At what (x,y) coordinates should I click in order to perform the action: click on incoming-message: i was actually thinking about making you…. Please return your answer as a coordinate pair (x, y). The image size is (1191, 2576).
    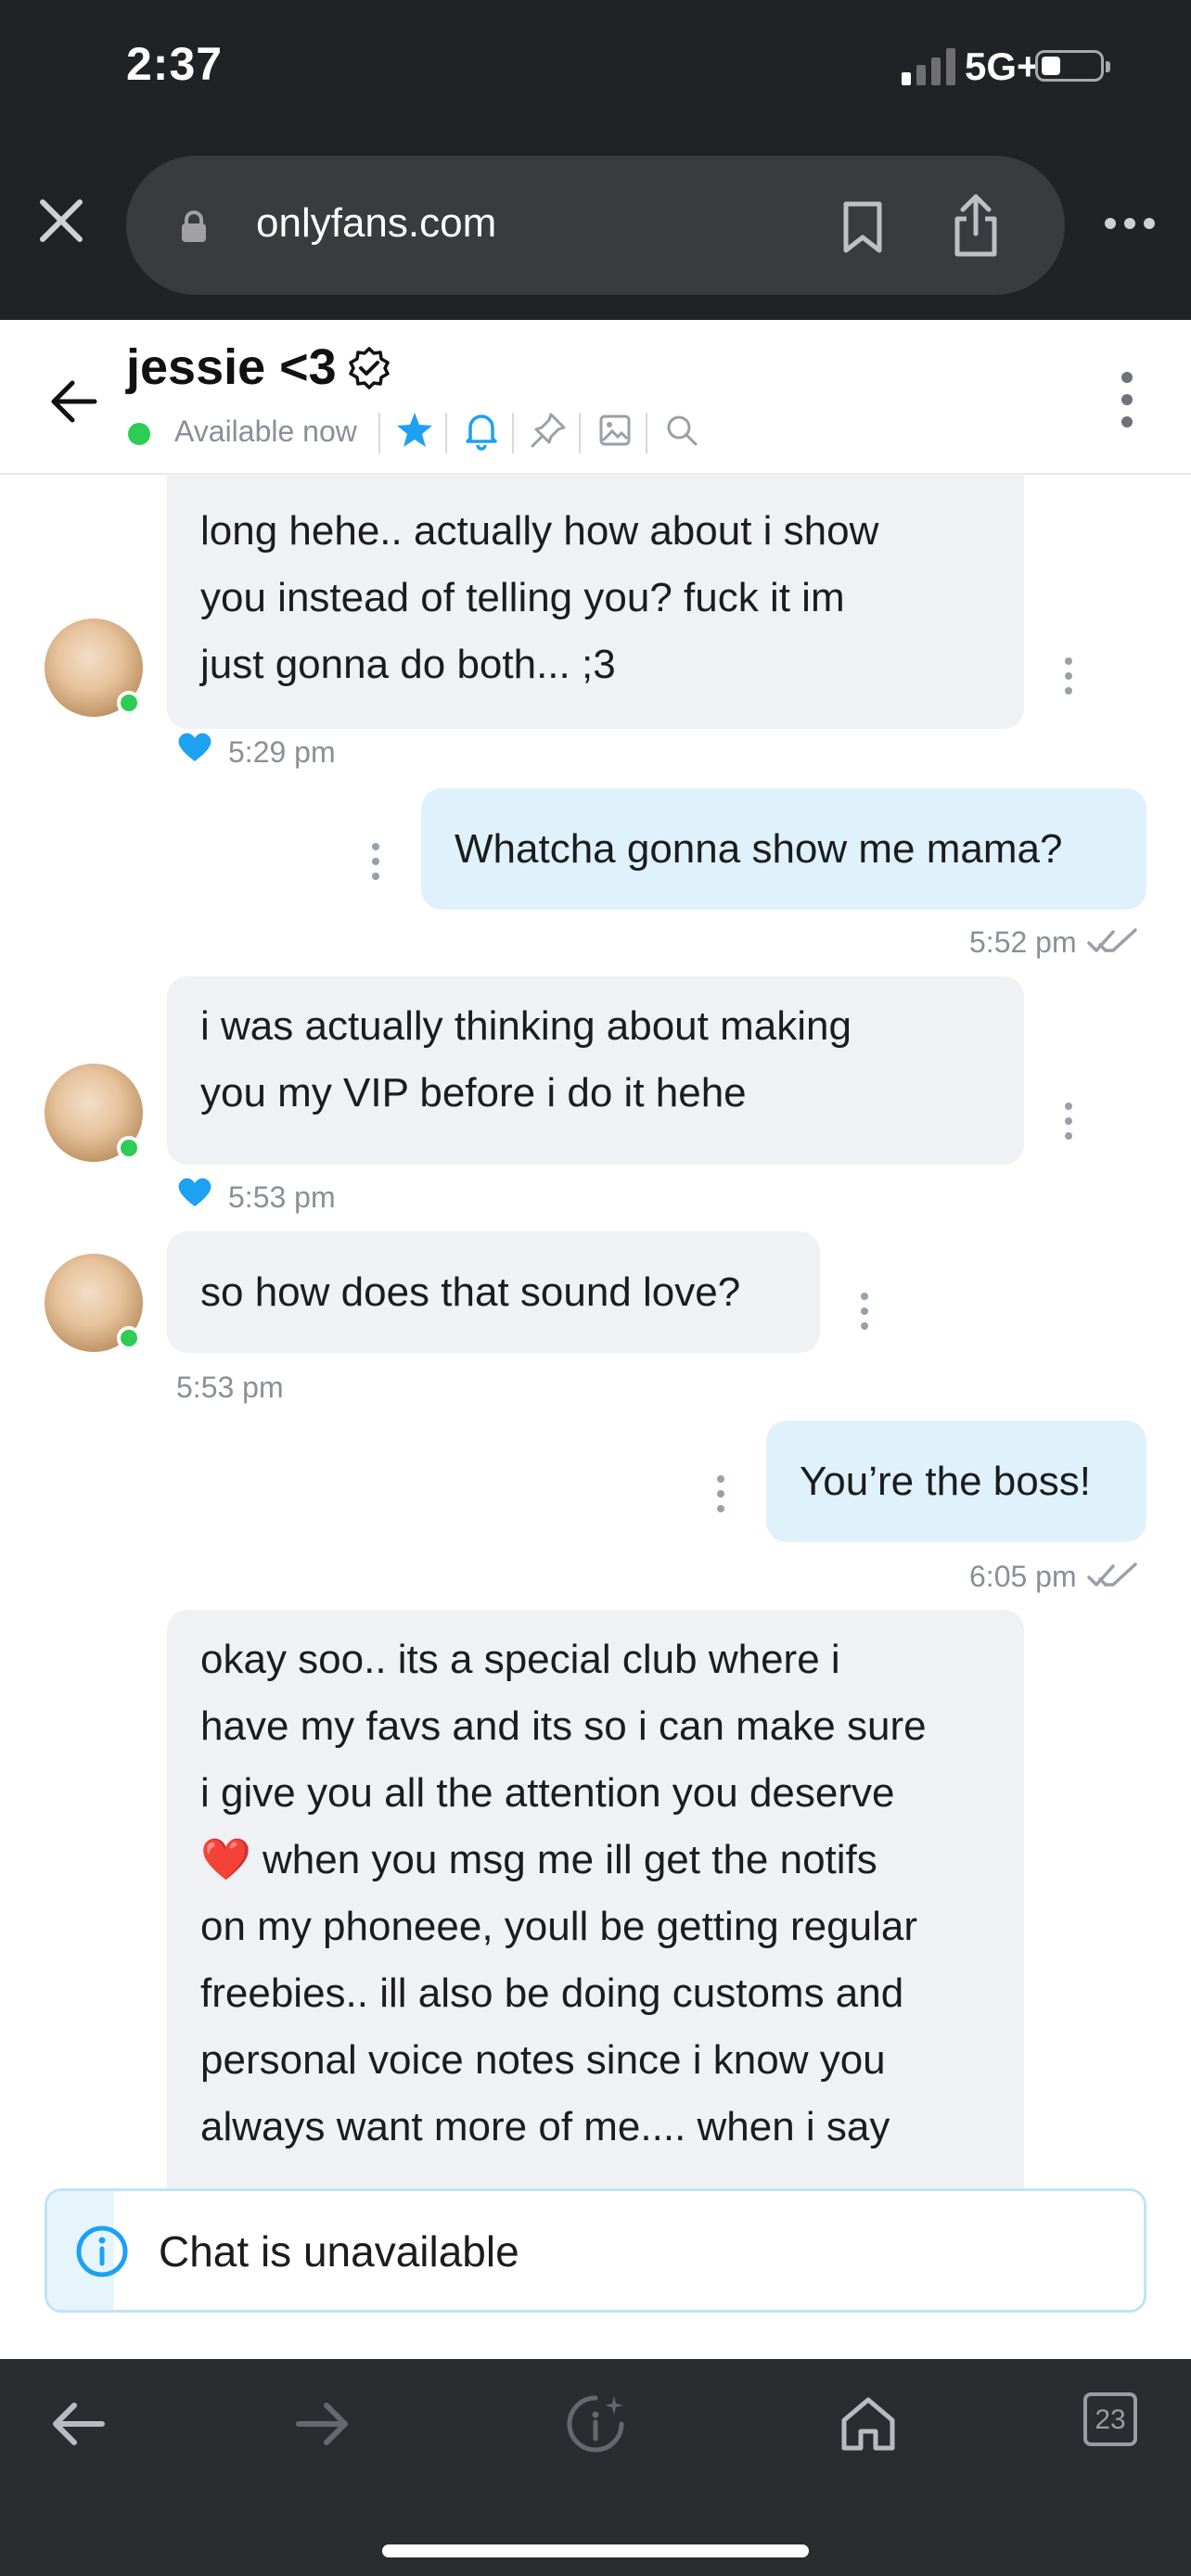
    Looking at the image, I should click on (595, 1070).